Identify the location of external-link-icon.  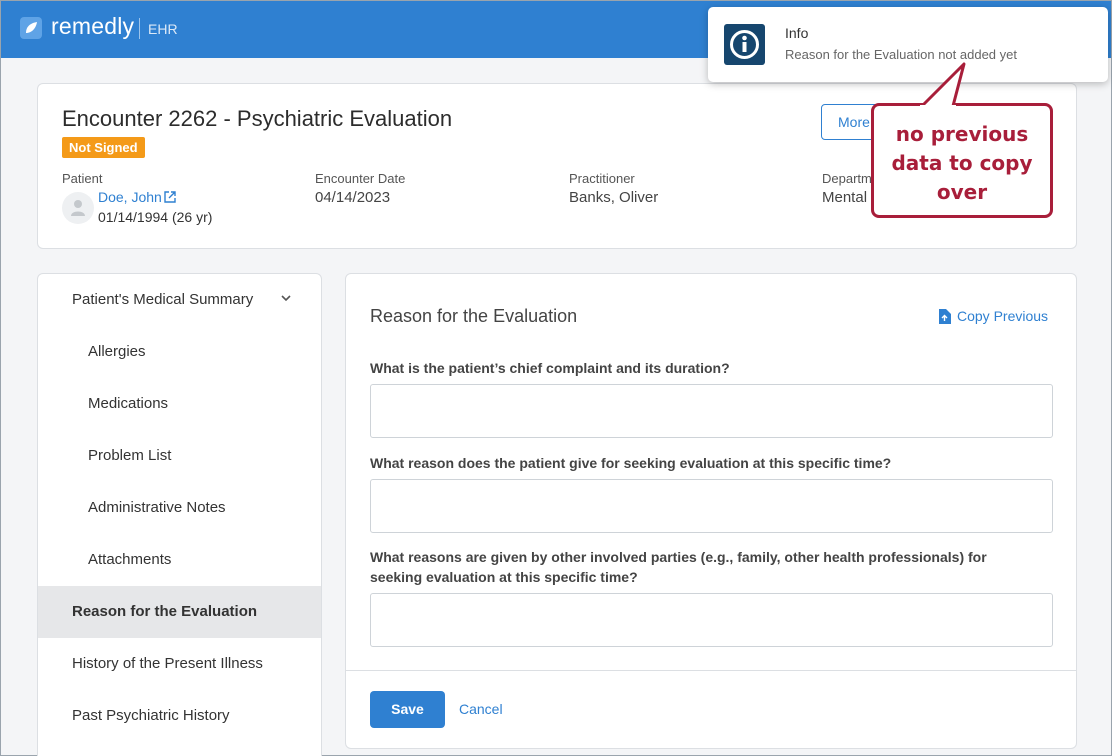
(170, 197).